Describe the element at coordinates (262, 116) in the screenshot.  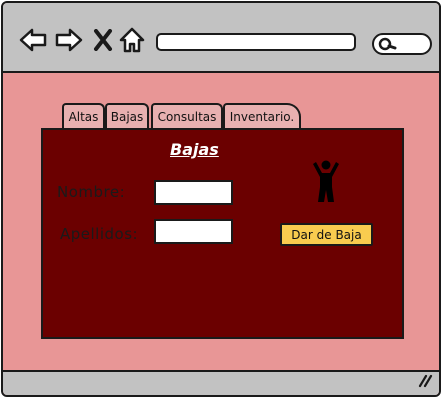
I see `tab-inventario: Inventario.` at that location.